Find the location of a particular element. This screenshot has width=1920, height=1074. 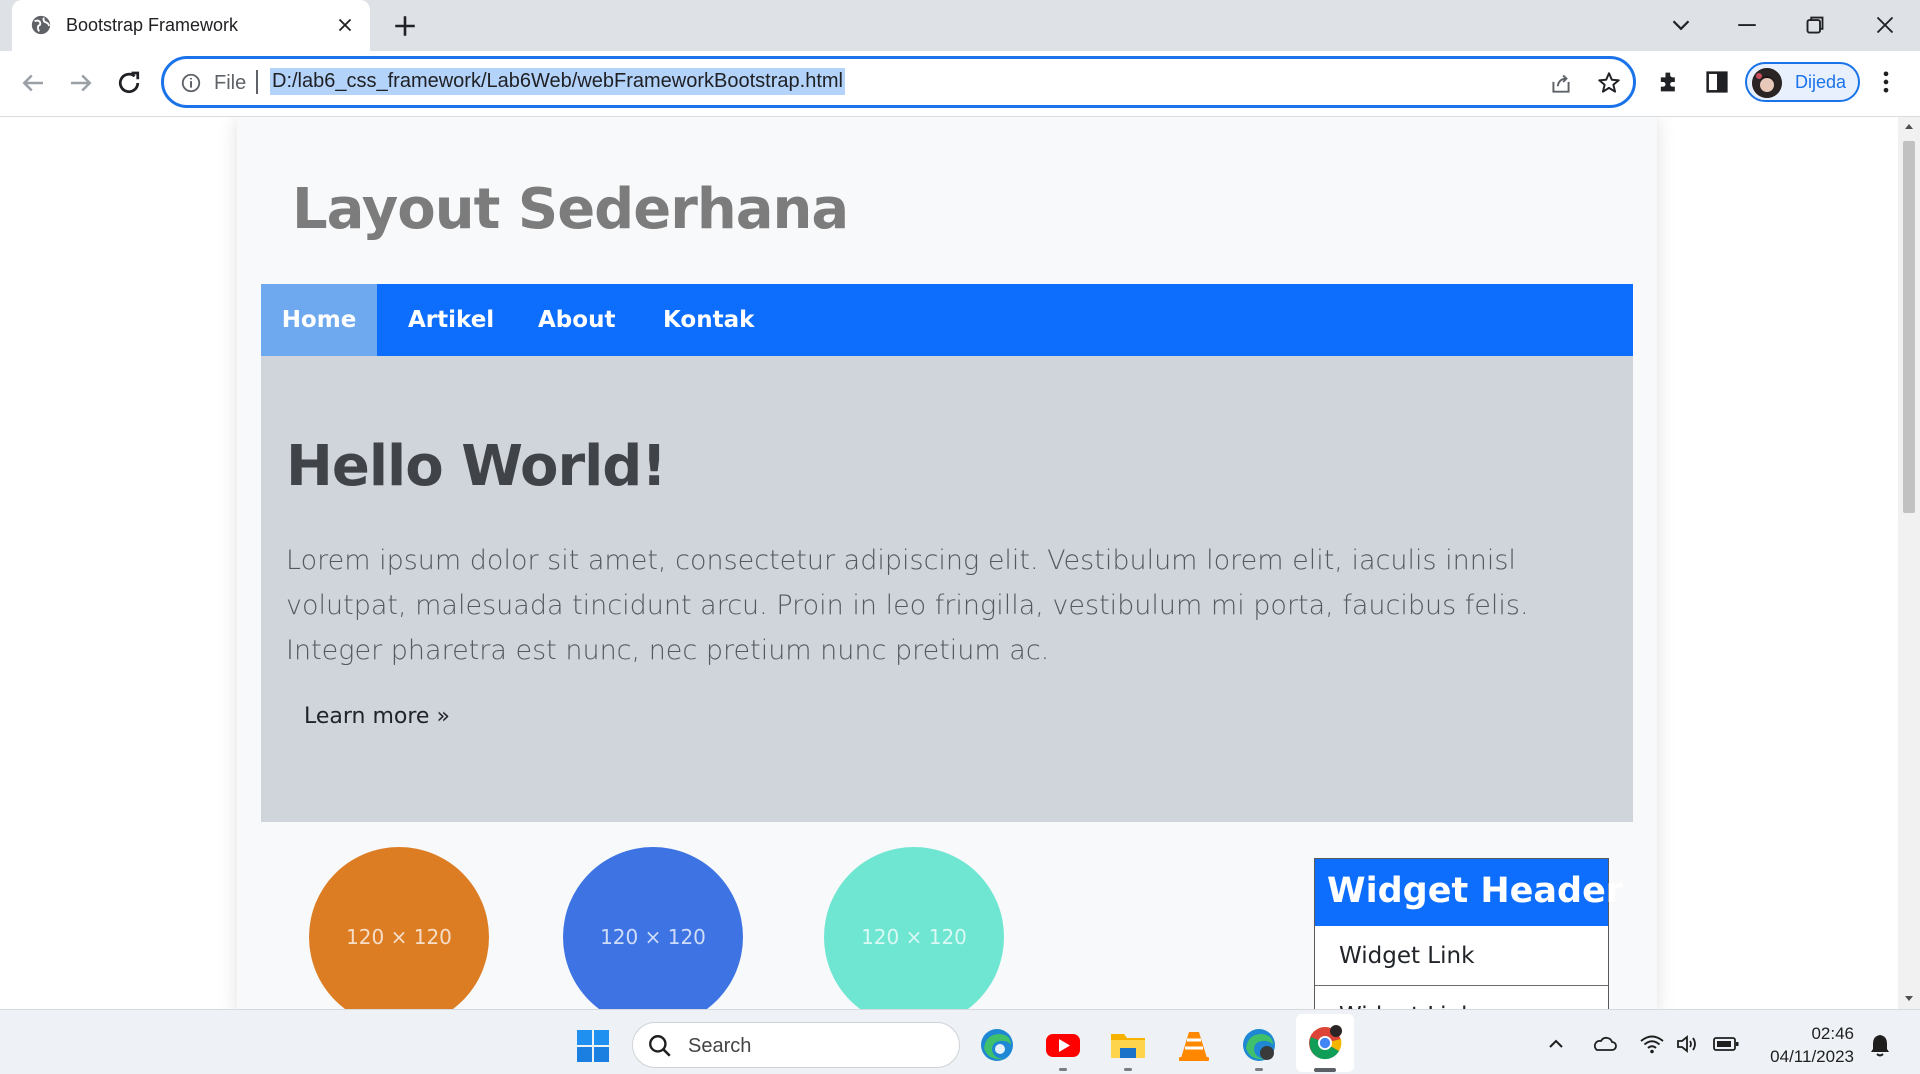

search-placeholder: Search is located at coordinates (720, 1046).